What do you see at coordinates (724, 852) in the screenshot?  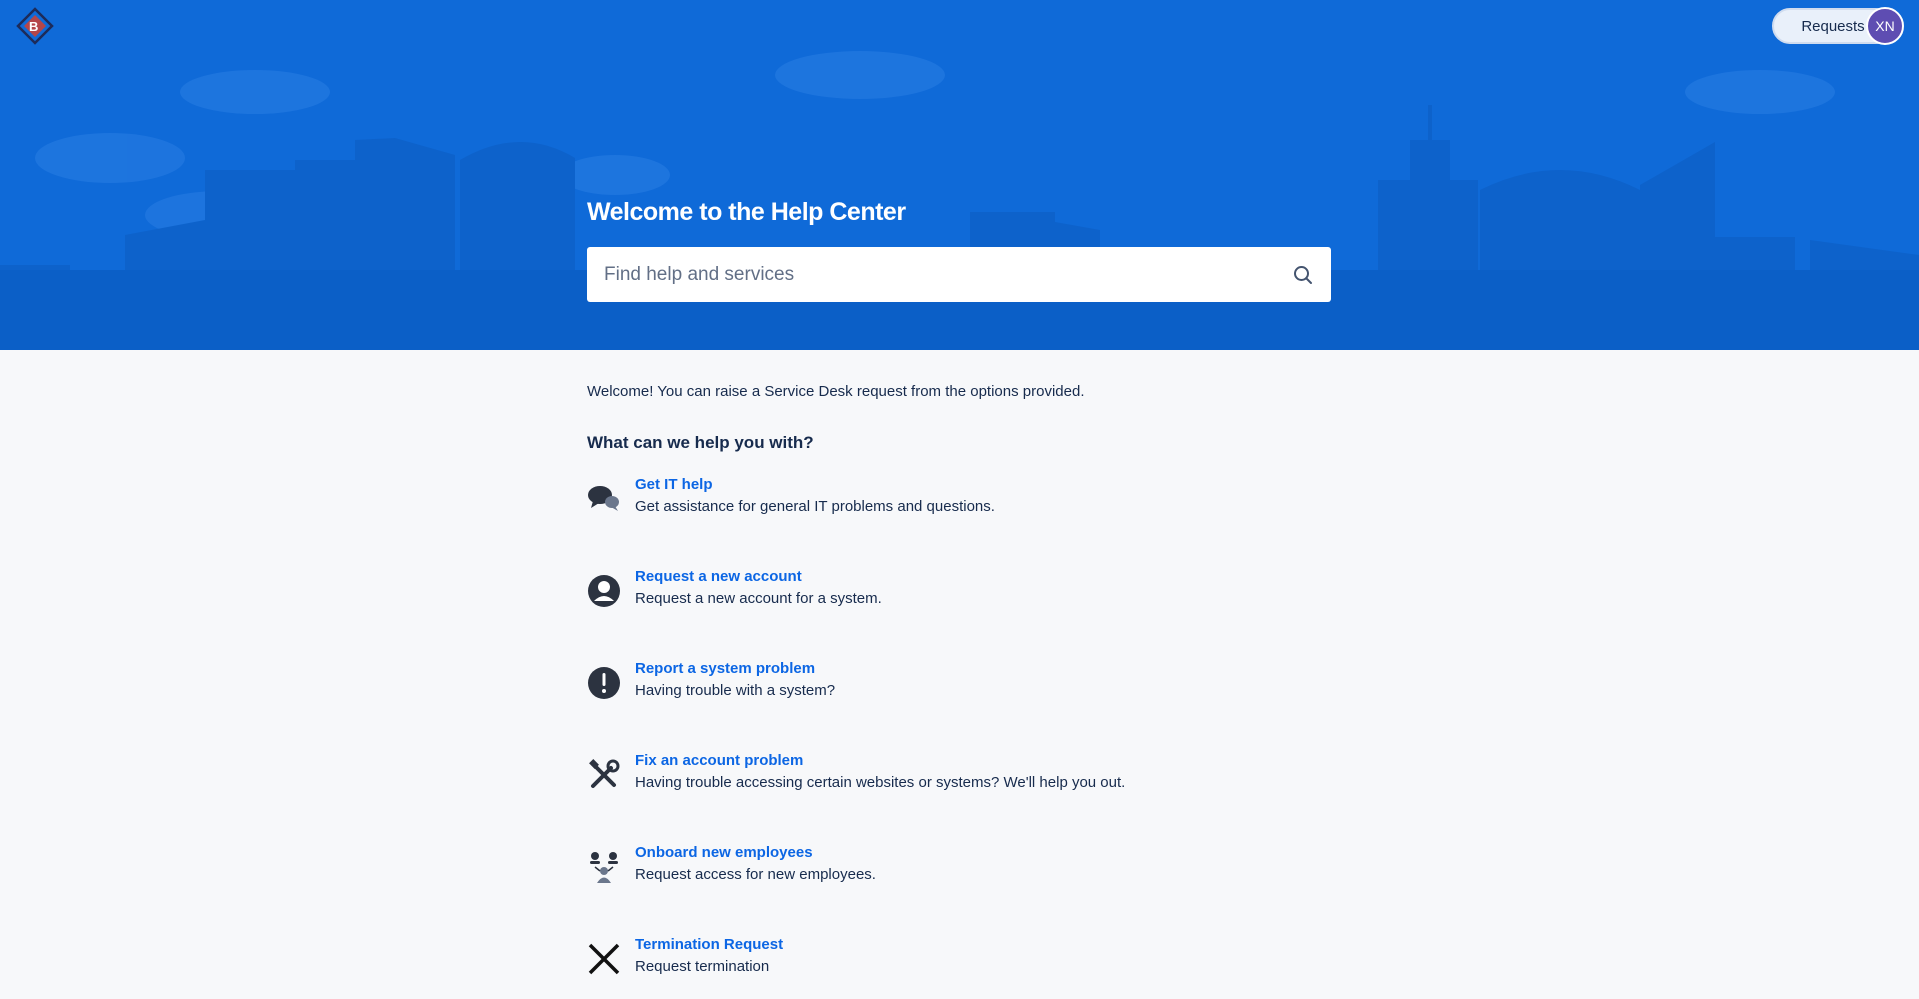 I see `request-type-name: Onboard new employees` at bounding box center [724, 852].